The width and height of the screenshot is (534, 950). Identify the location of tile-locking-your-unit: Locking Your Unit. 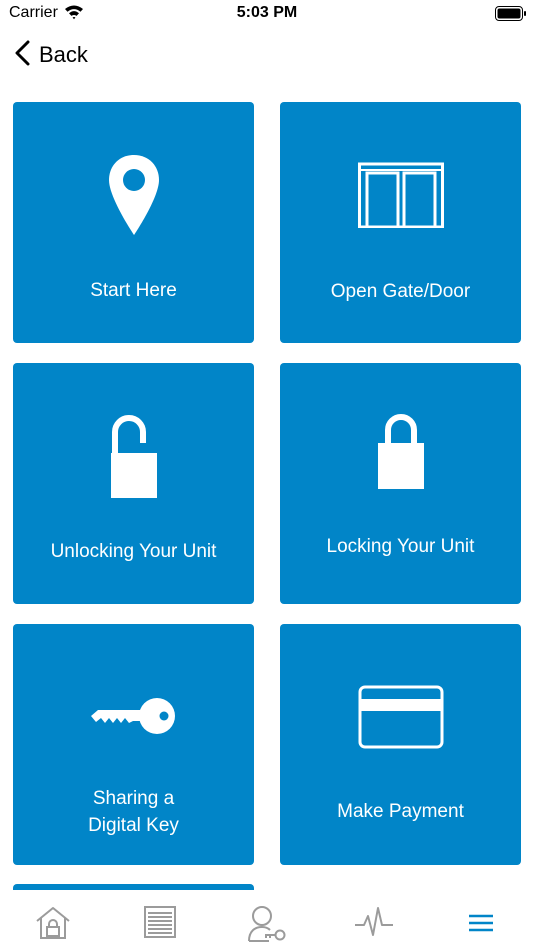
(400, 483).